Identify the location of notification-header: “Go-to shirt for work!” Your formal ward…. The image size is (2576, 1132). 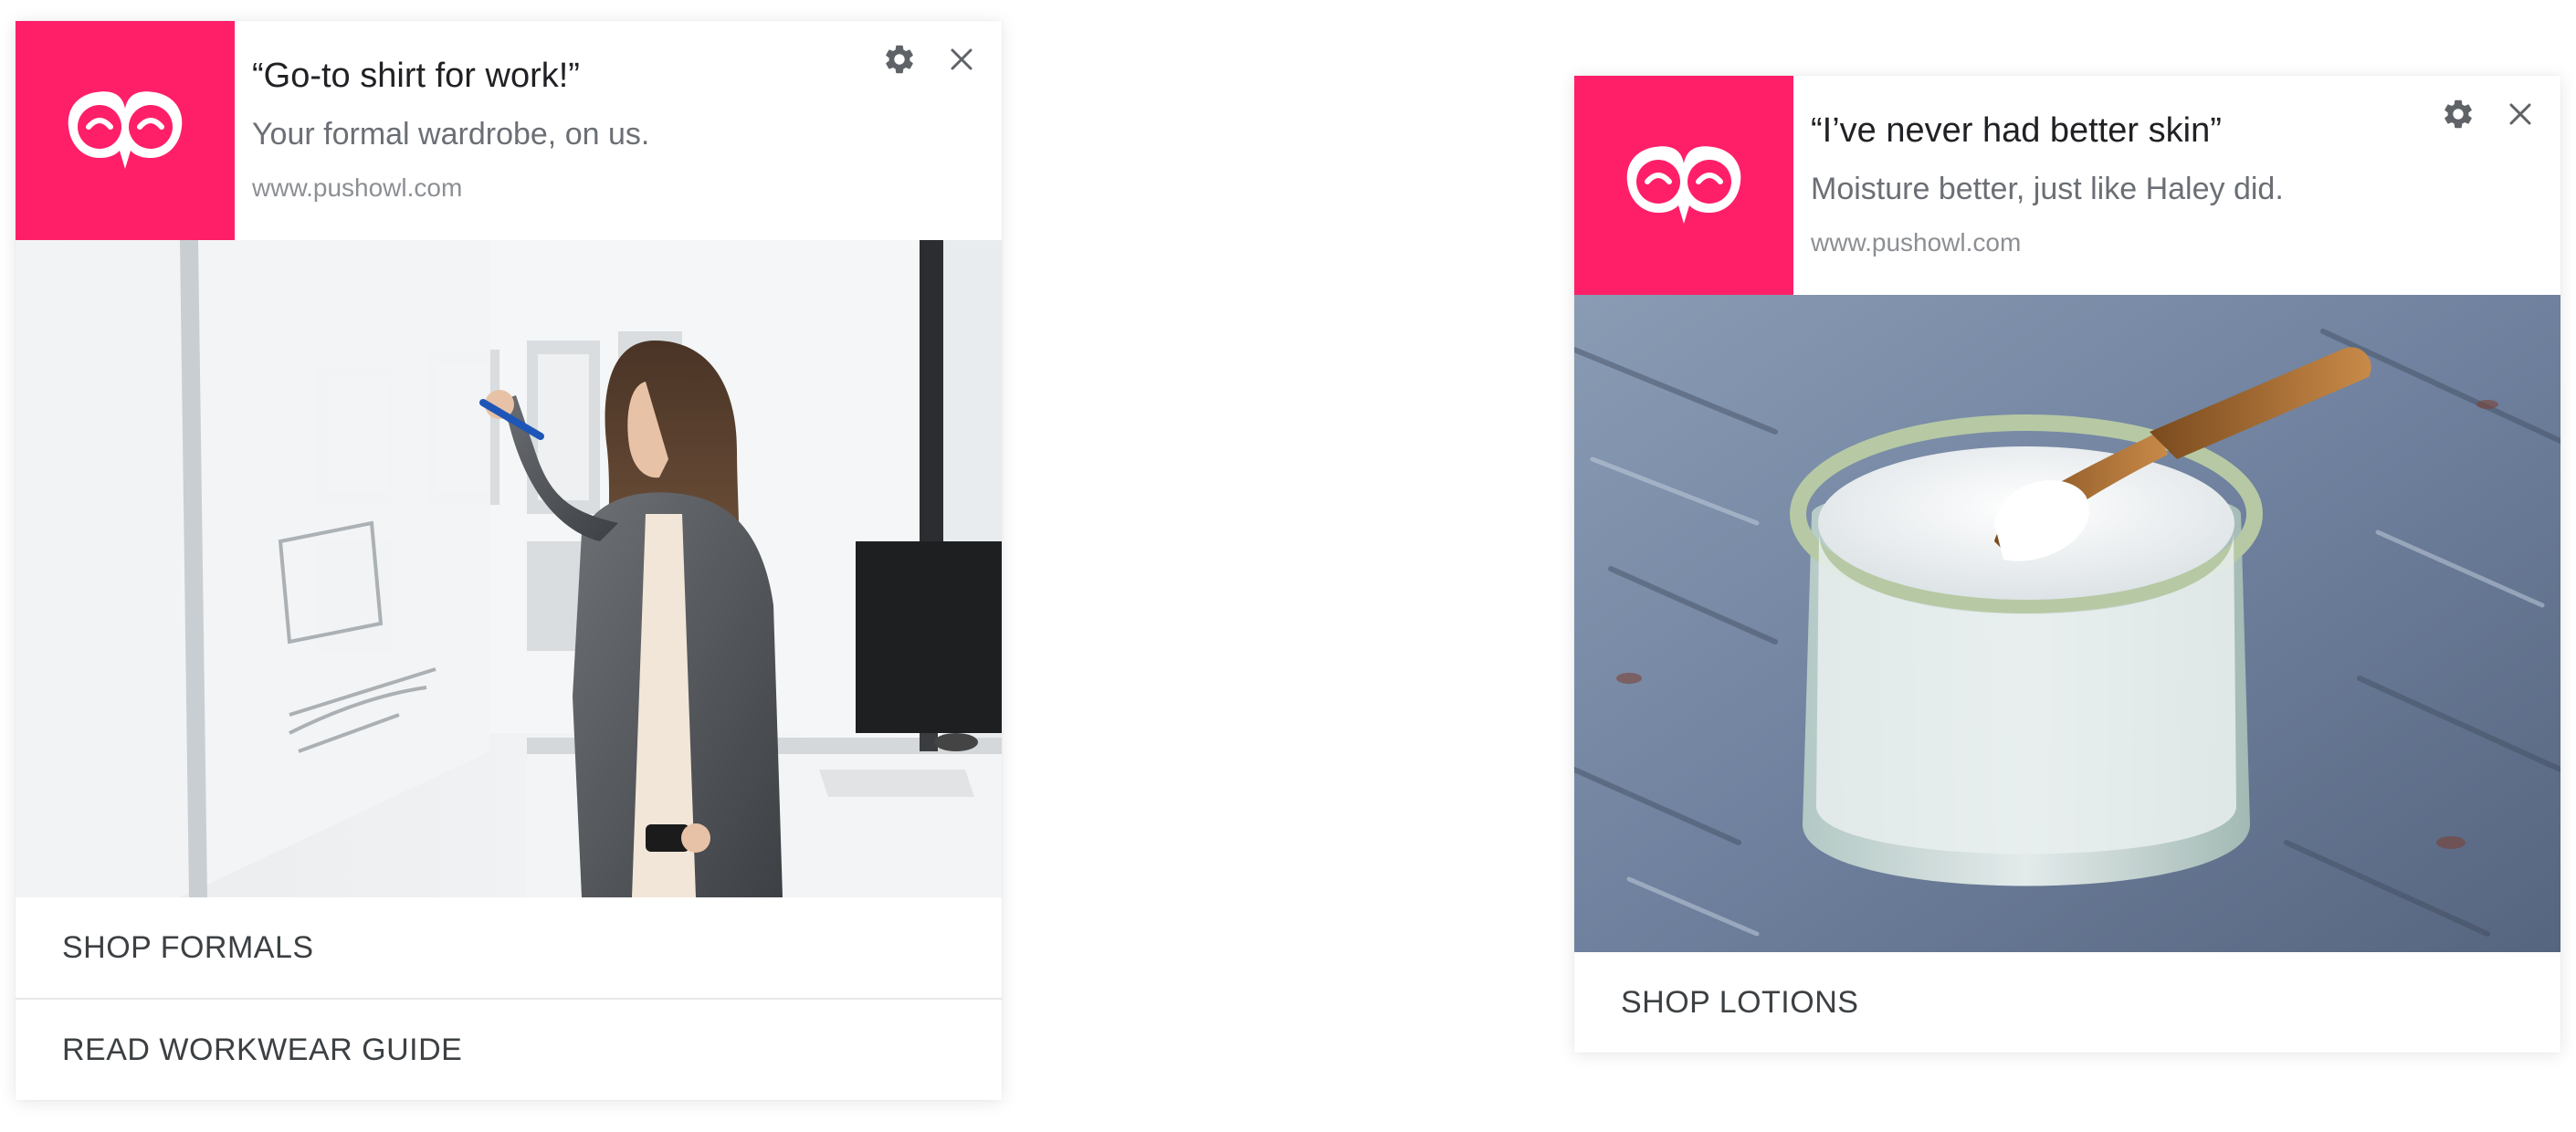
(509, 131).